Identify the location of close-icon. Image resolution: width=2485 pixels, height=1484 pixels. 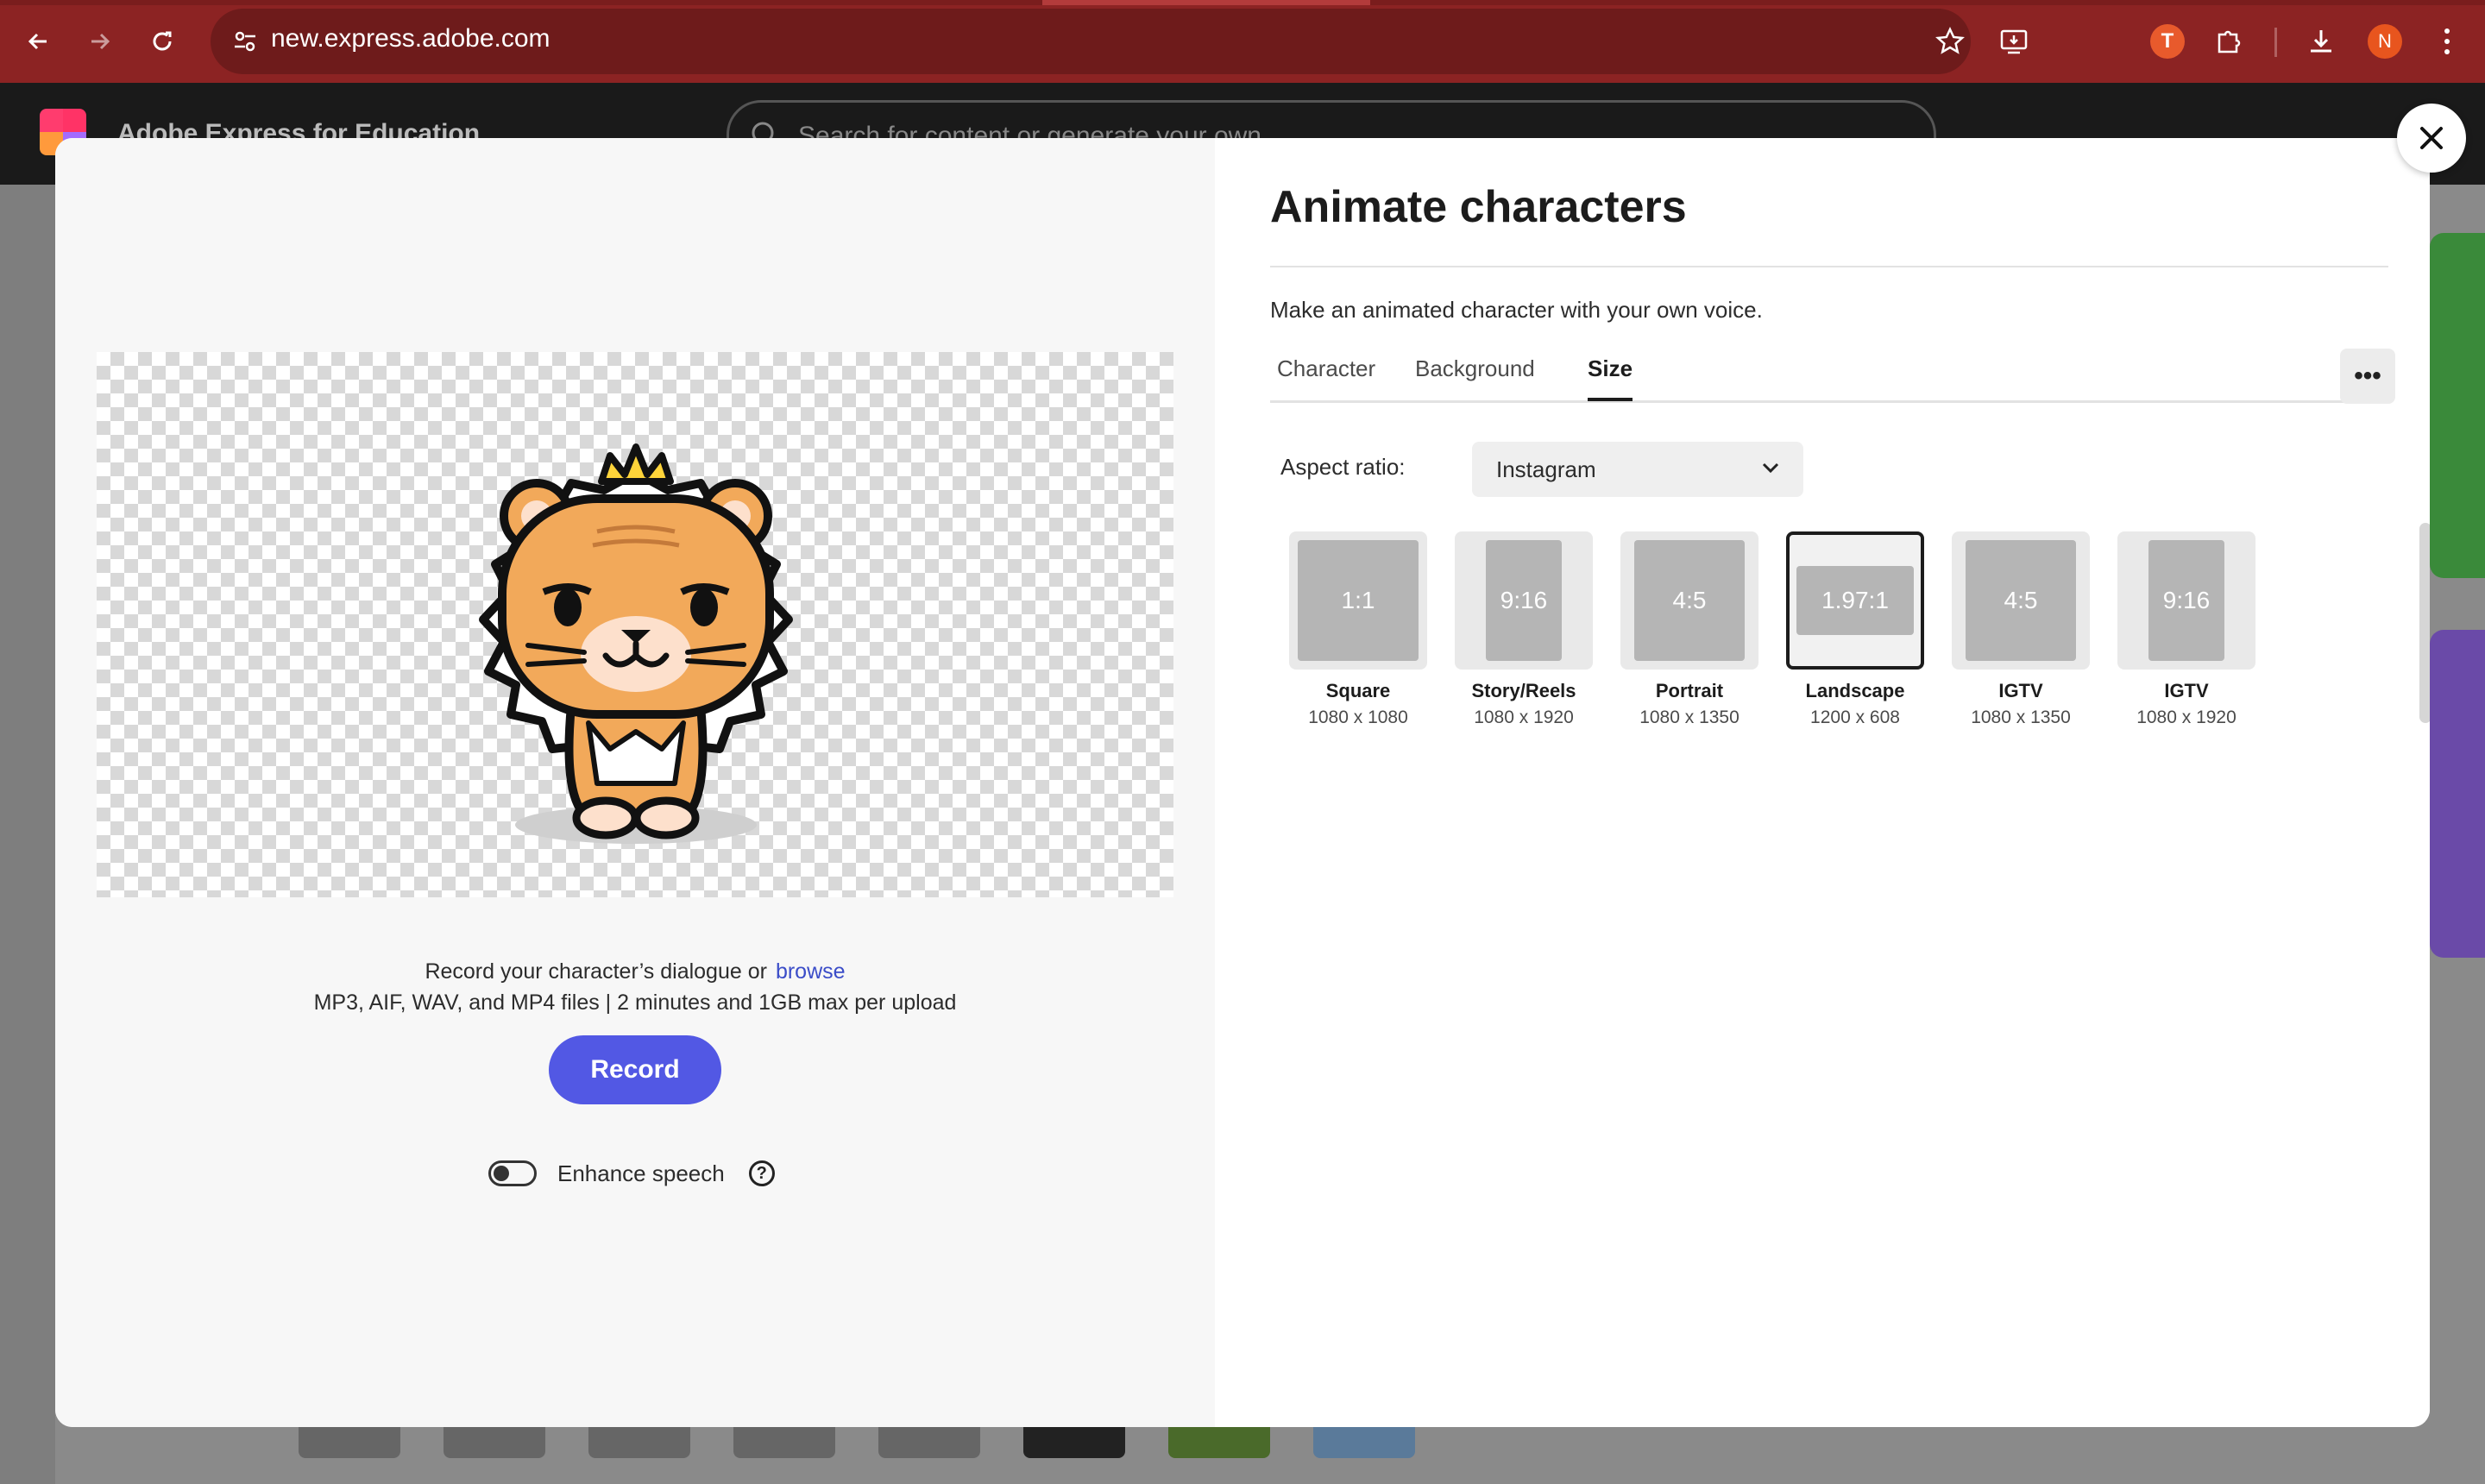
(2431, 138).